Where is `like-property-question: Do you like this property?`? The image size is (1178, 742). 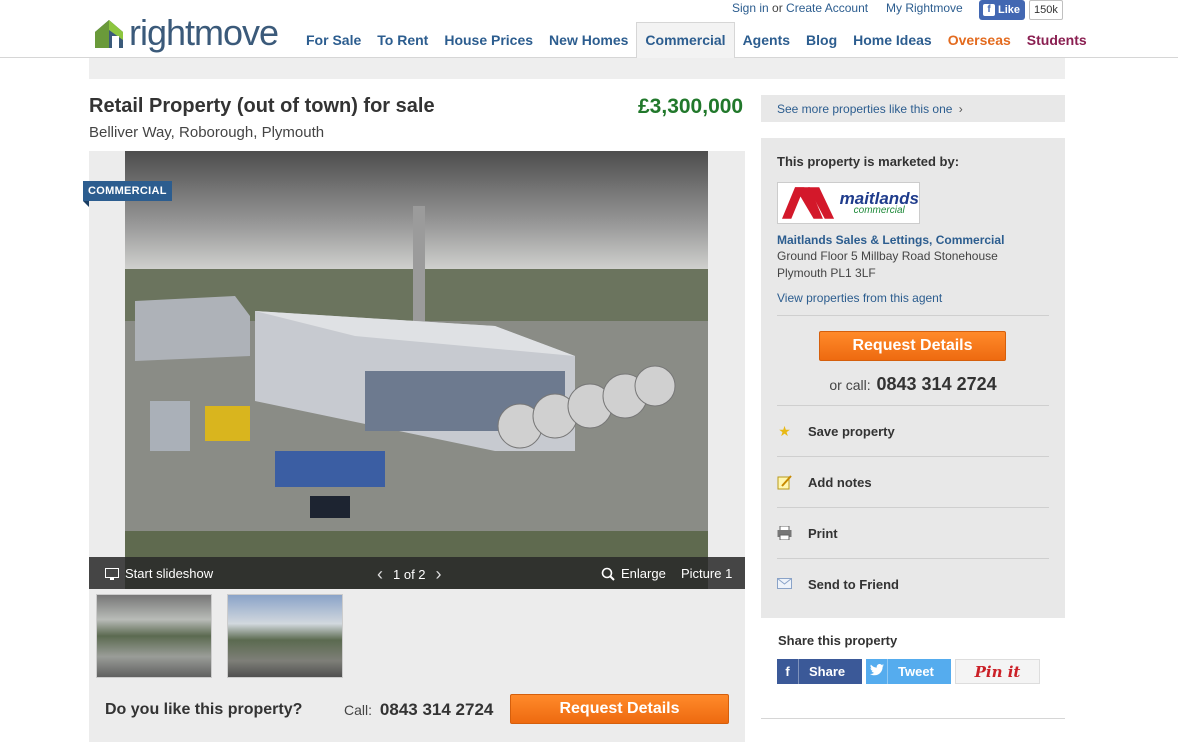
like-property-question: Do you like this property? is located at coordinates (204, 709).